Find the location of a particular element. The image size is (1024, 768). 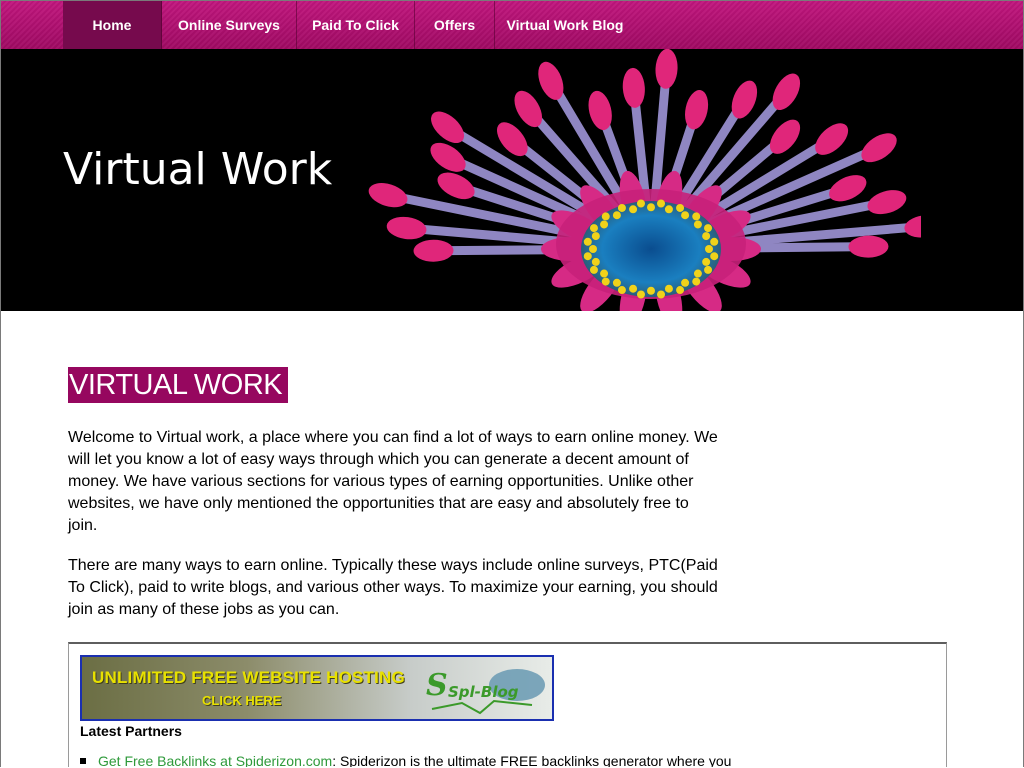

svg-text: S is located at coordinates (437, 685).